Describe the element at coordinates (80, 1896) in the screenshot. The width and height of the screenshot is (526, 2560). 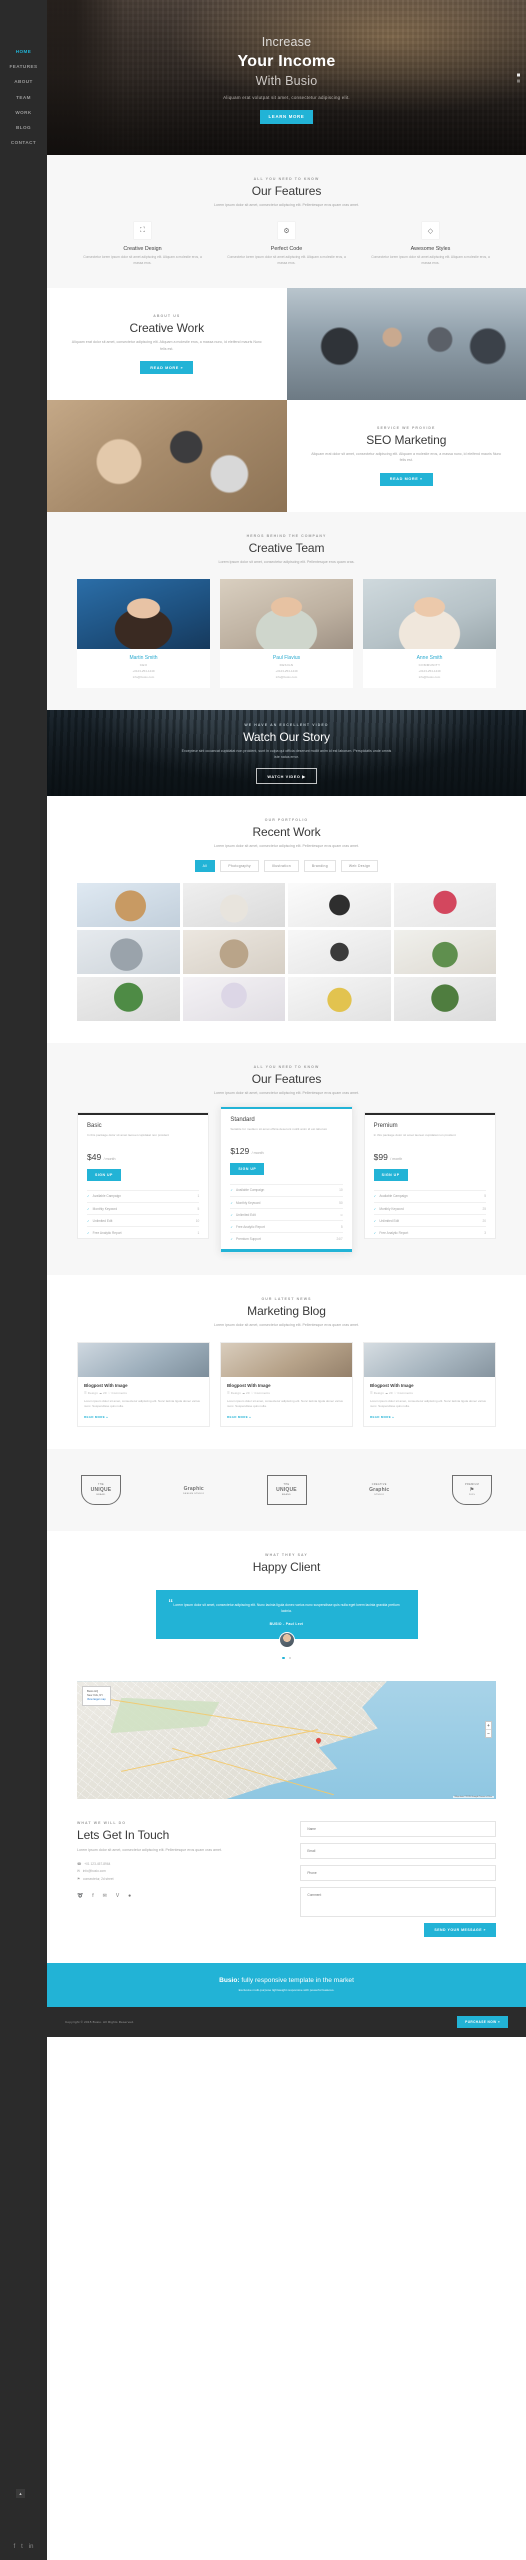
I see `rss-icon: ➰` at that location.